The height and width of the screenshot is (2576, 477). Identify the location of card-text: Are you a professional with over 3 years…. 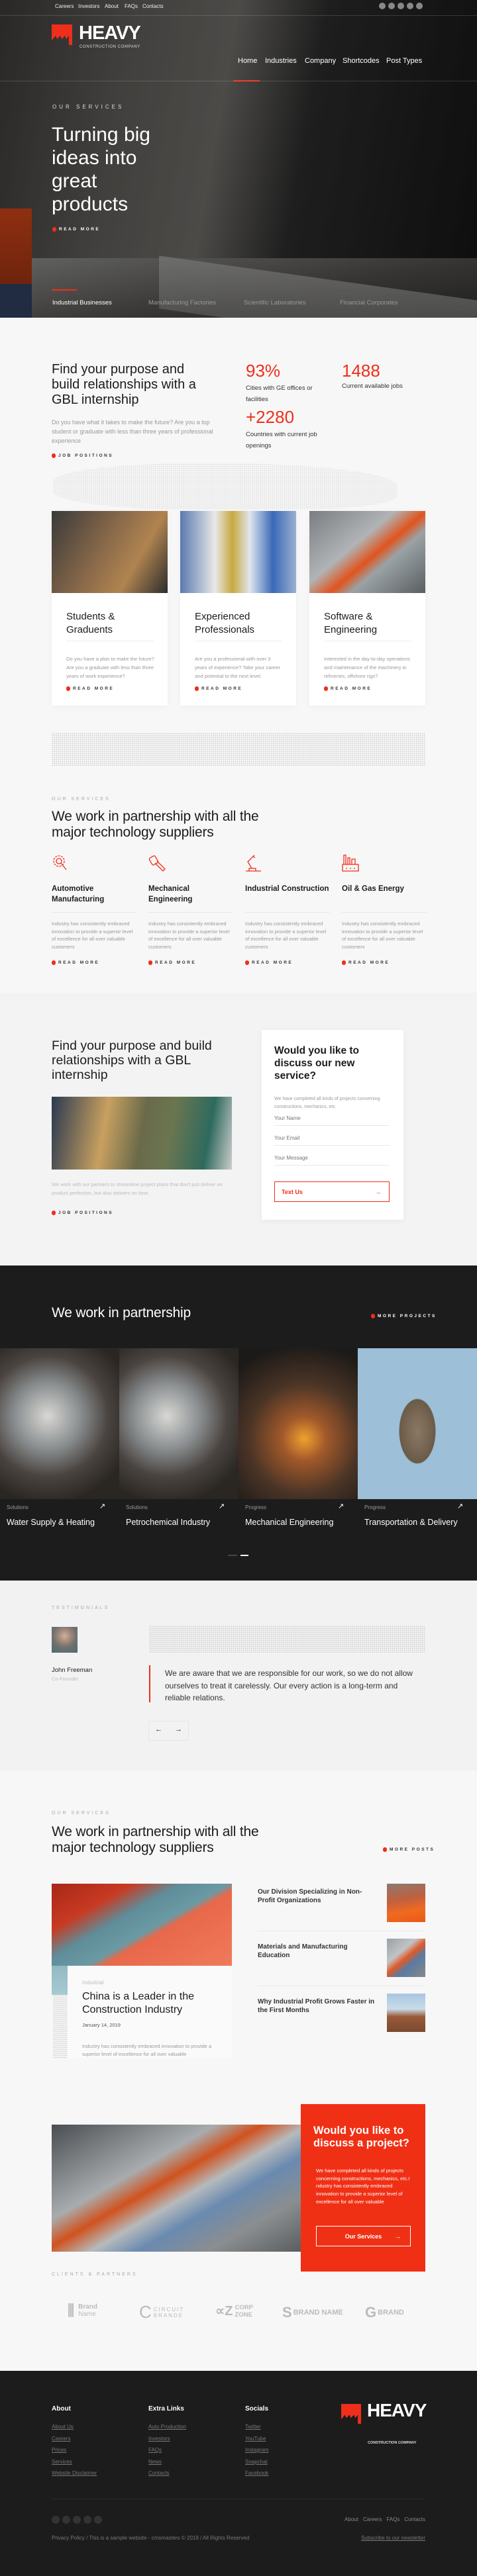
(238, 667).